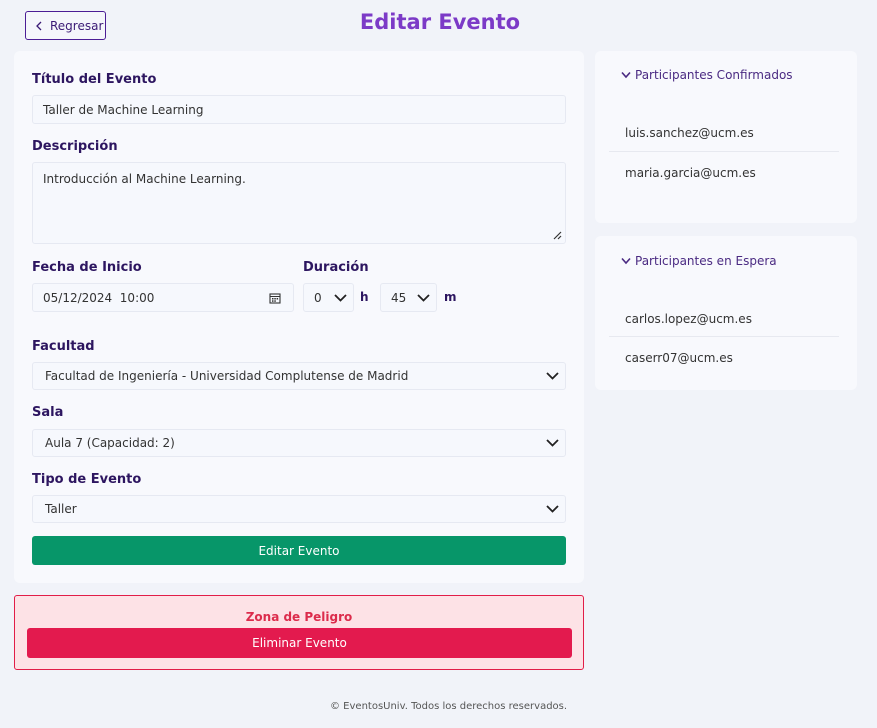 Image resolution: width=877 pixels, height=728 pixels. What do you see at coordinates (87, 479) in the screenshot?
I see `event-type-label: Tipo de Evento` at bounding box center [87, 479].